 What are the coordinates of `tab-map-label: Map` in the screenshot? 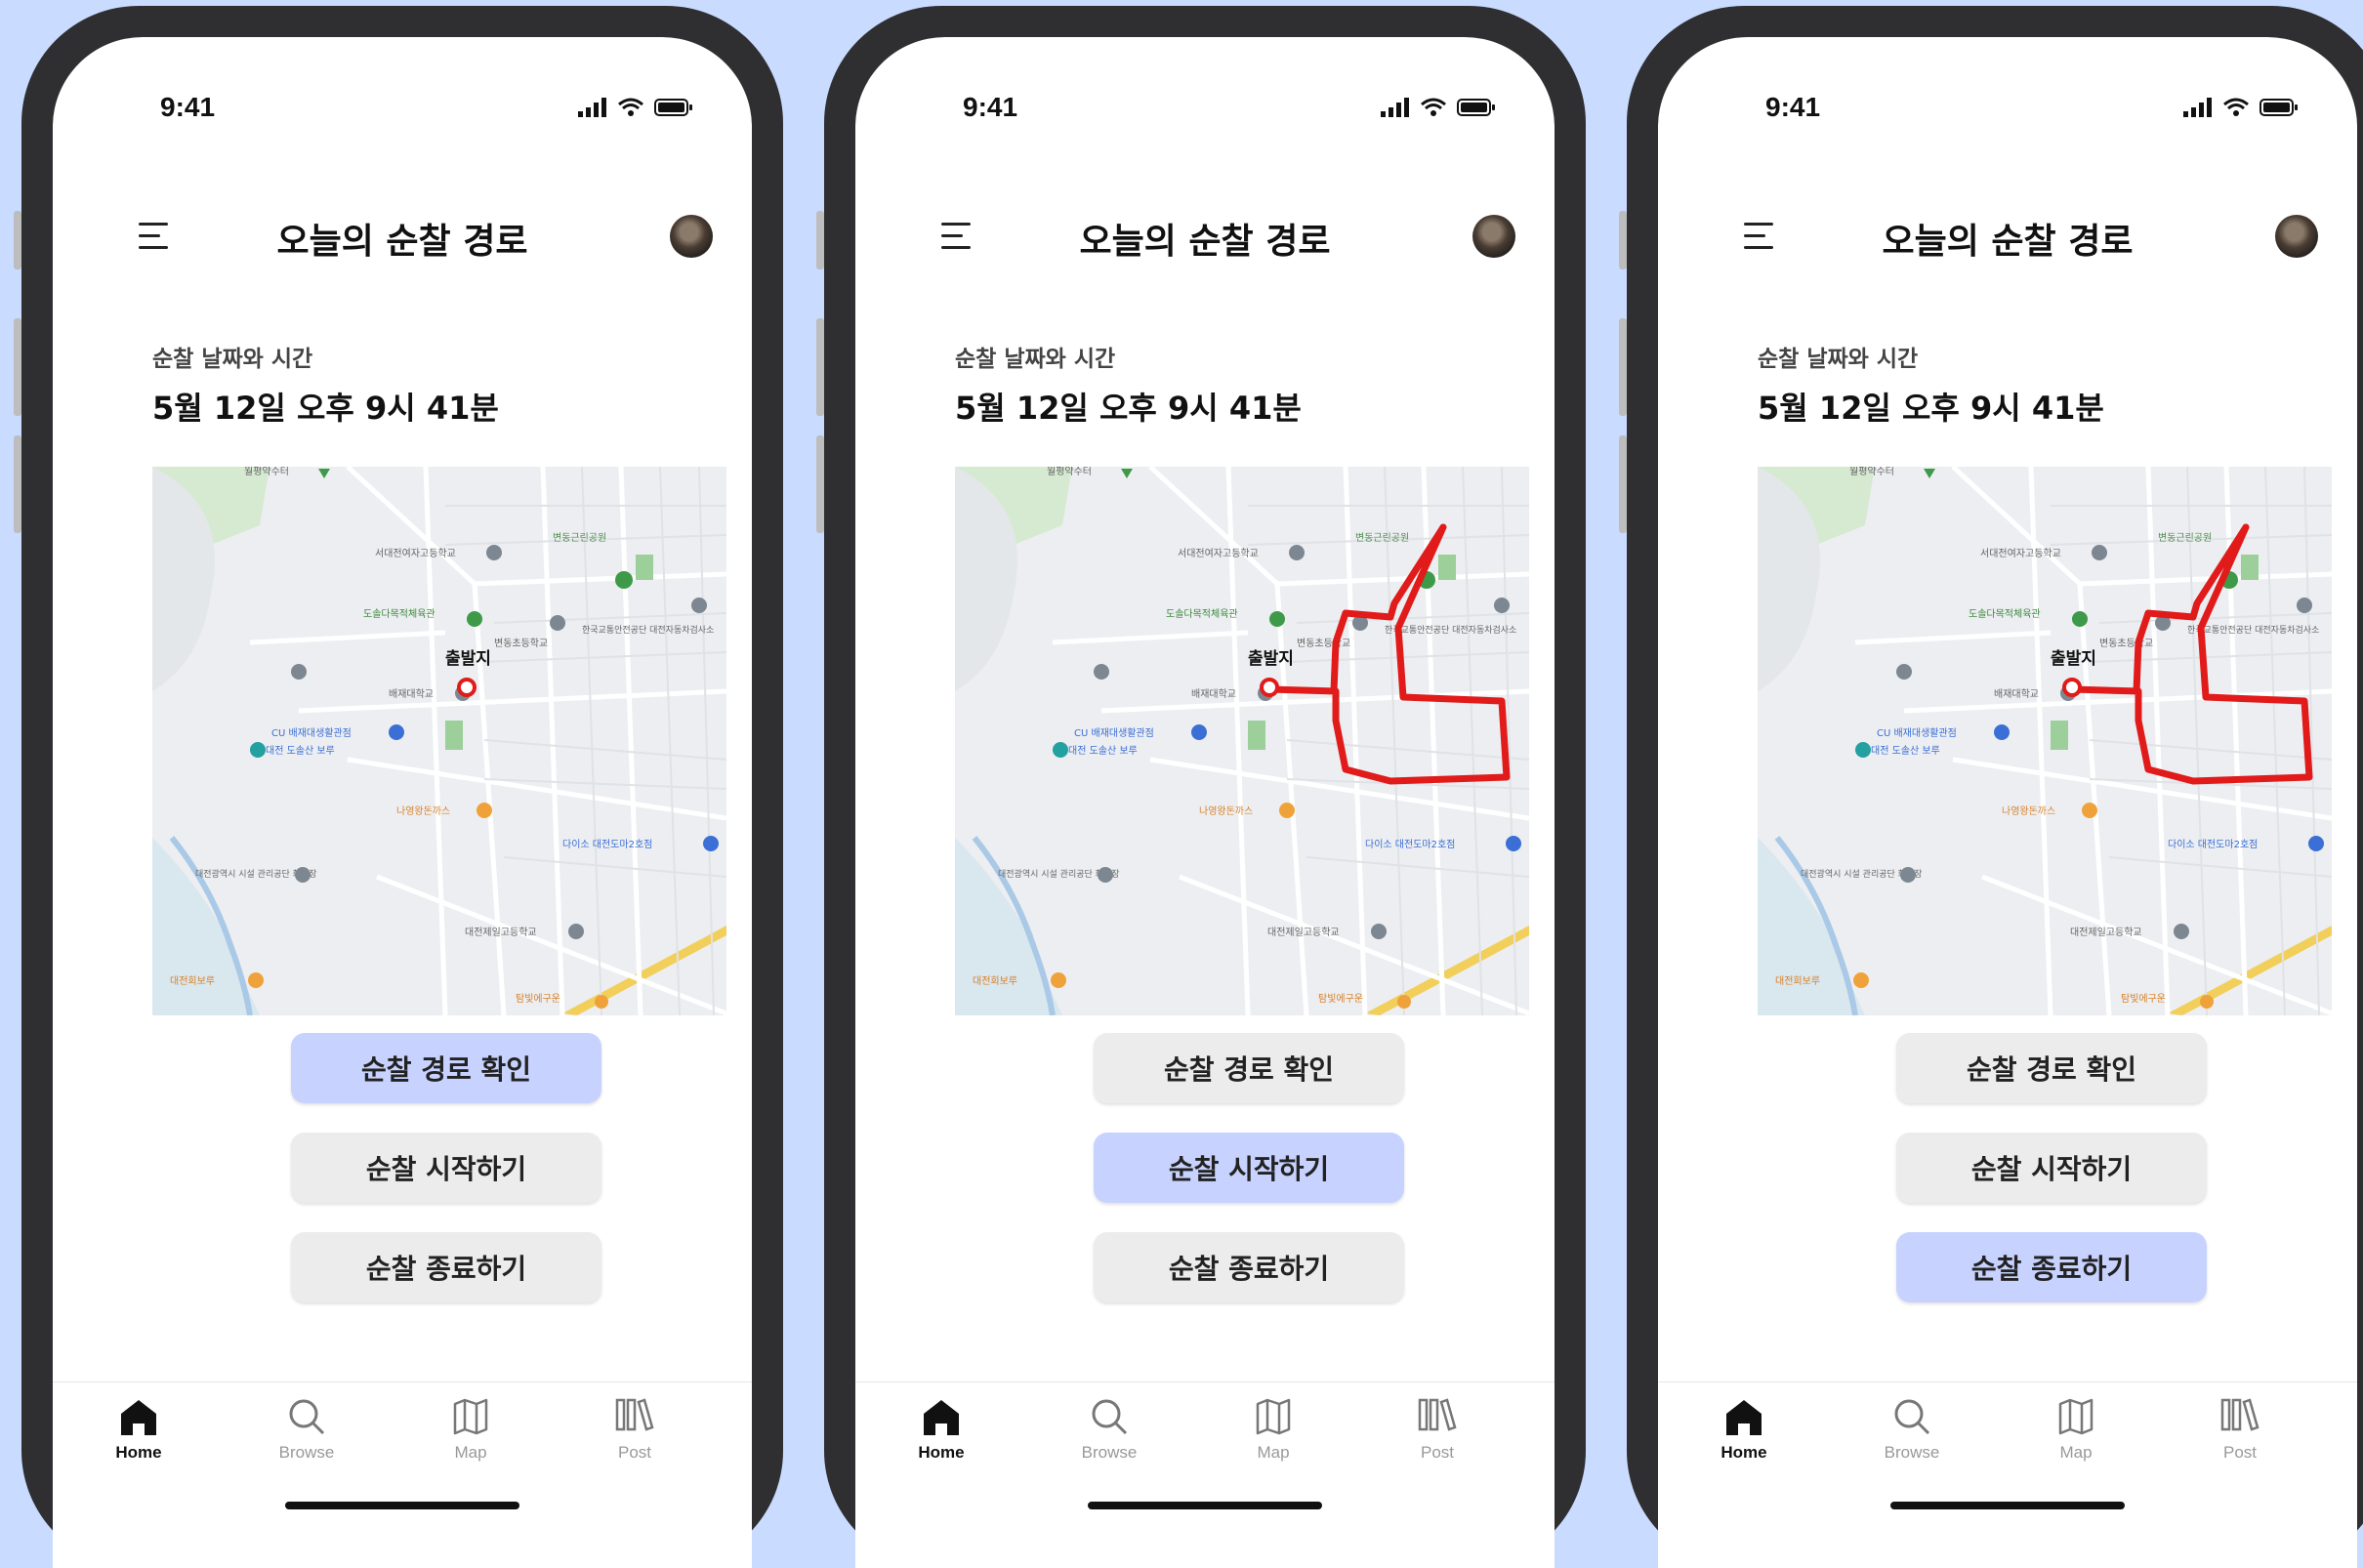 It's located at (470, 1452).